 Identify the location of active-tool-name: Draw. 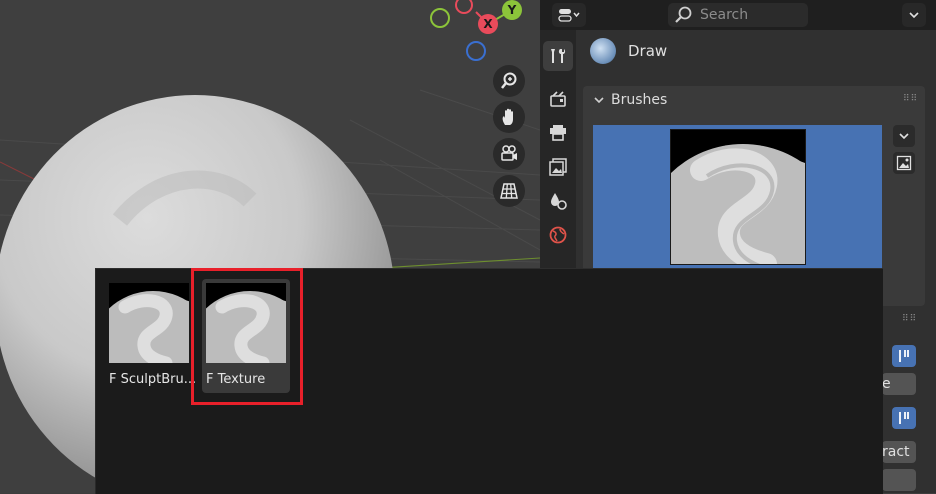
(648, 51).